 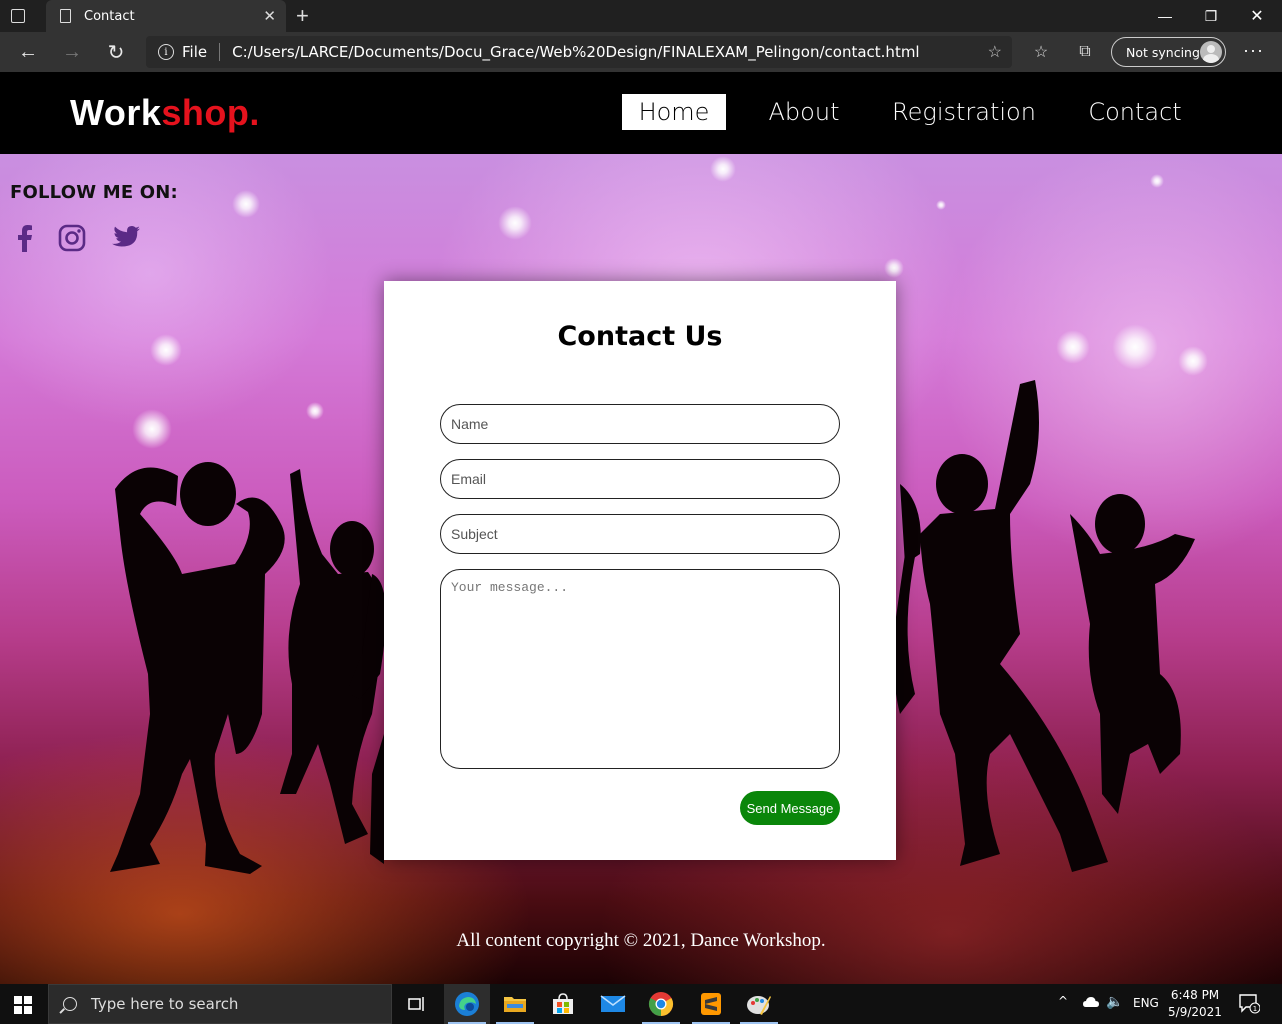 What do you see at coordinates (1211, 52) in the screenshot?
I see `avatar` at bounding box center [1211, 52].